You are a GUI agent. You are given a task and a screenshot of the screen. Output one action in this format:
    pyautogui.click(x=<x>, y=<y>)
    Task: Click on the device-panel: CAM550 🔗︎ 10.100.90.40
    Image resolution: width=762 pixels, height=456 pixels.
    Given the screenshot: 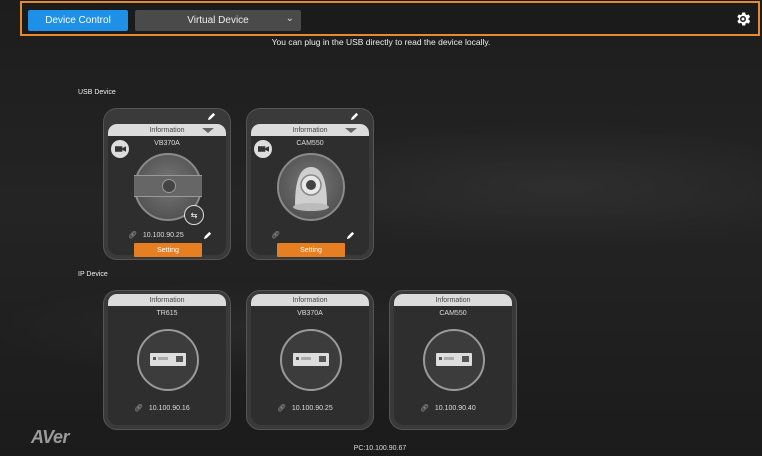 What is the action you would take?
    pyautogui.click(x=453, y=365)
    